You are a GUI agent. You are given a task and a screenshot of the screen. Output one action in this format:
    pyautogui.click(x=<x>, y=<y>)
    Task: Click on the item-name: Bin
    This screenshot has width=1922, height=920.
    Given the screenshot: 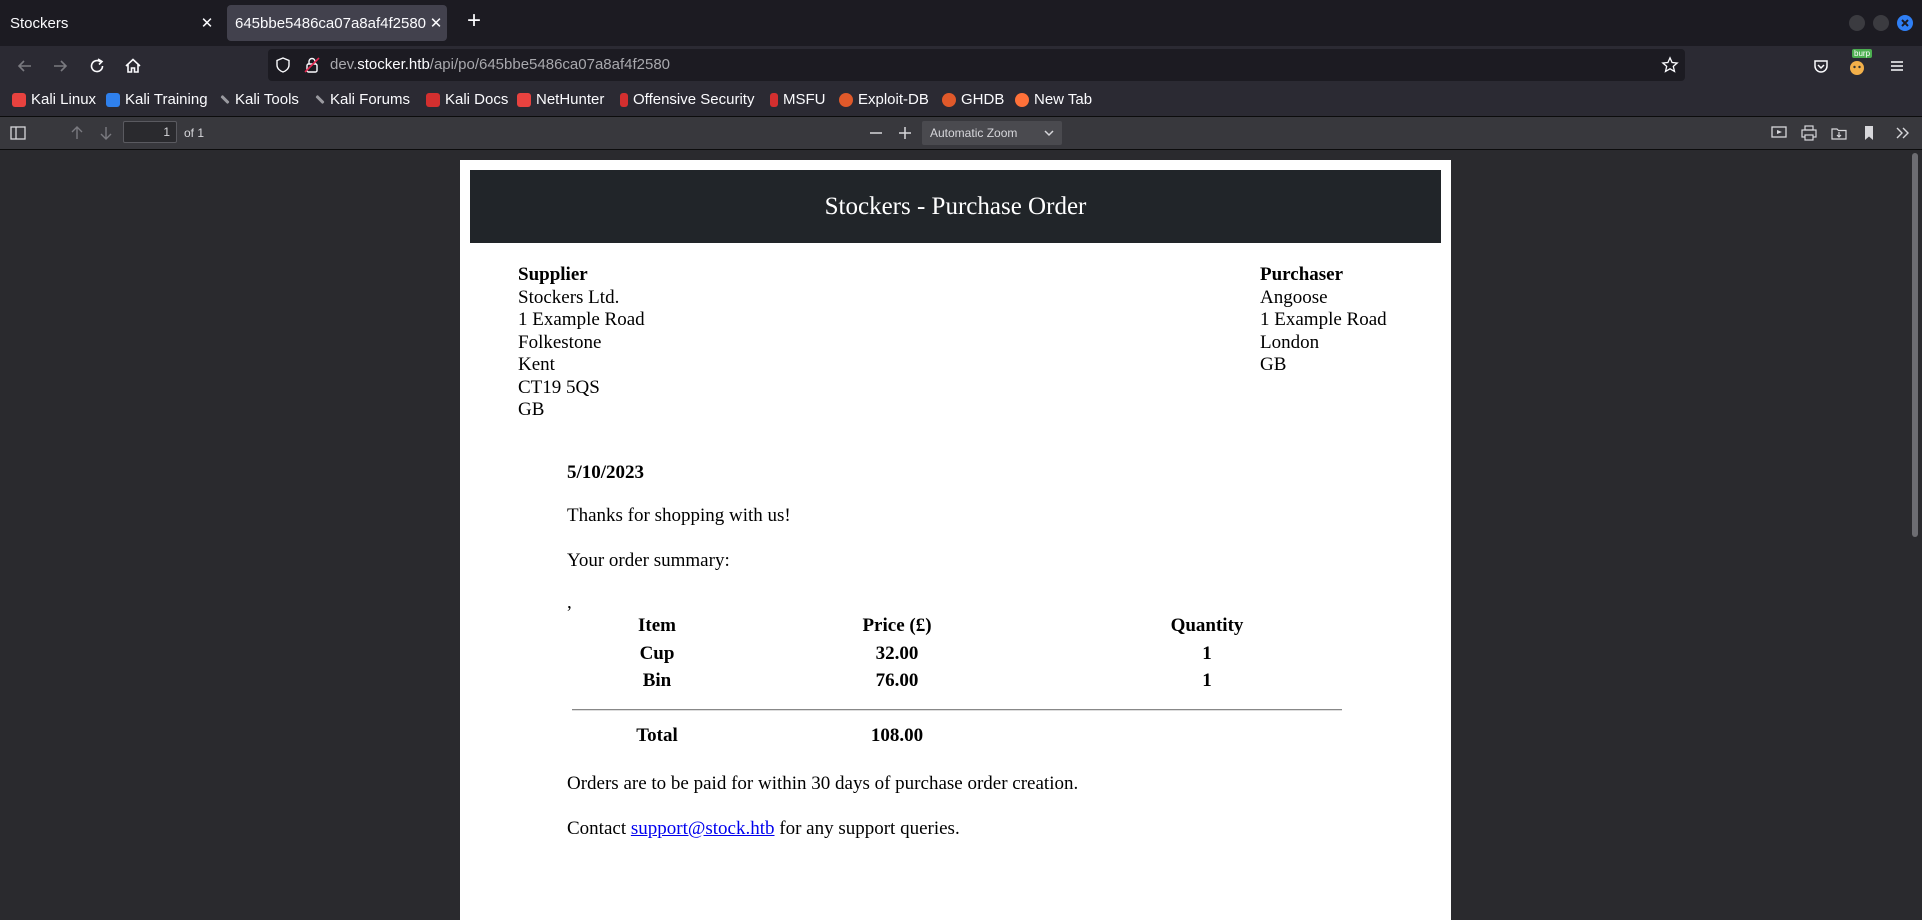 What is the action you would take?
    pyautogui.click(x=657, y=680)
    